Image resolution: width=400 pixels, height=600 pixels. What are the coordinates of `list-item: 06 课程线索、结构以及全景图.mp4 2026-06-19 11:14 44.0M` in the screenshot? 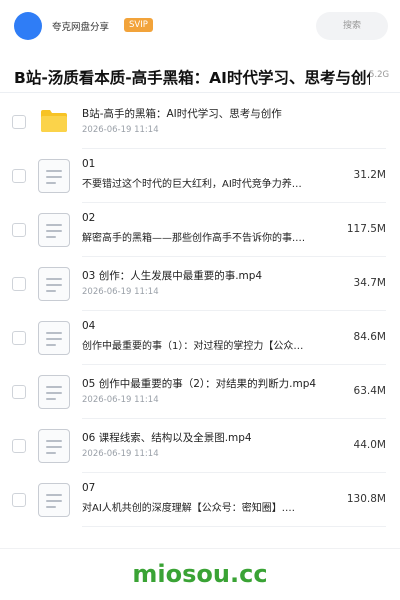 It's located at (200, 446).